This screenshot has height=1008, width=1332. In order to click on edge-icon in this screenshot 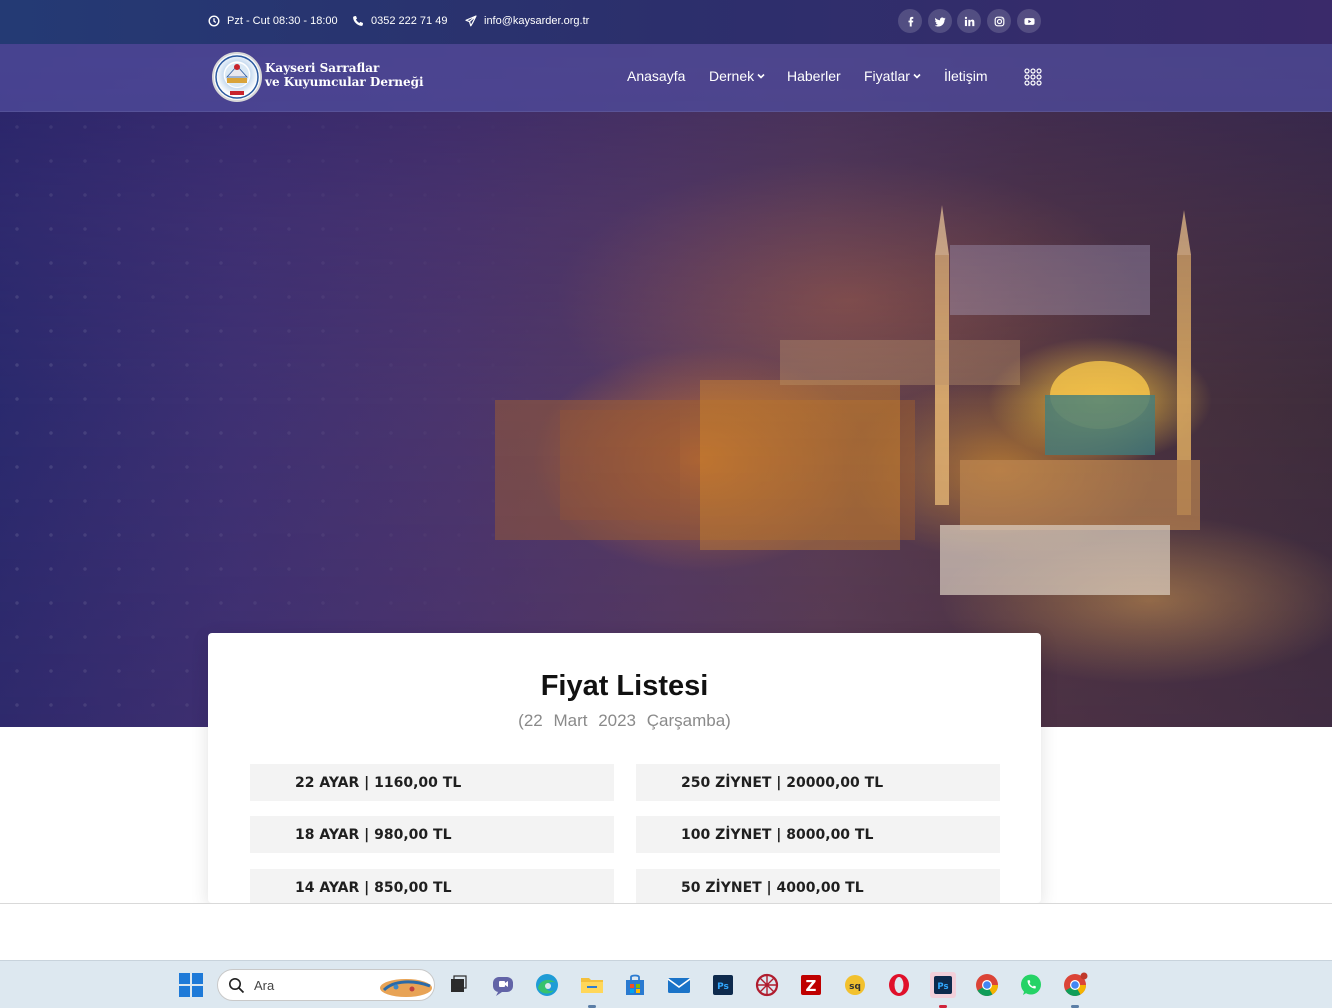, I will do `click(547, 985)`.